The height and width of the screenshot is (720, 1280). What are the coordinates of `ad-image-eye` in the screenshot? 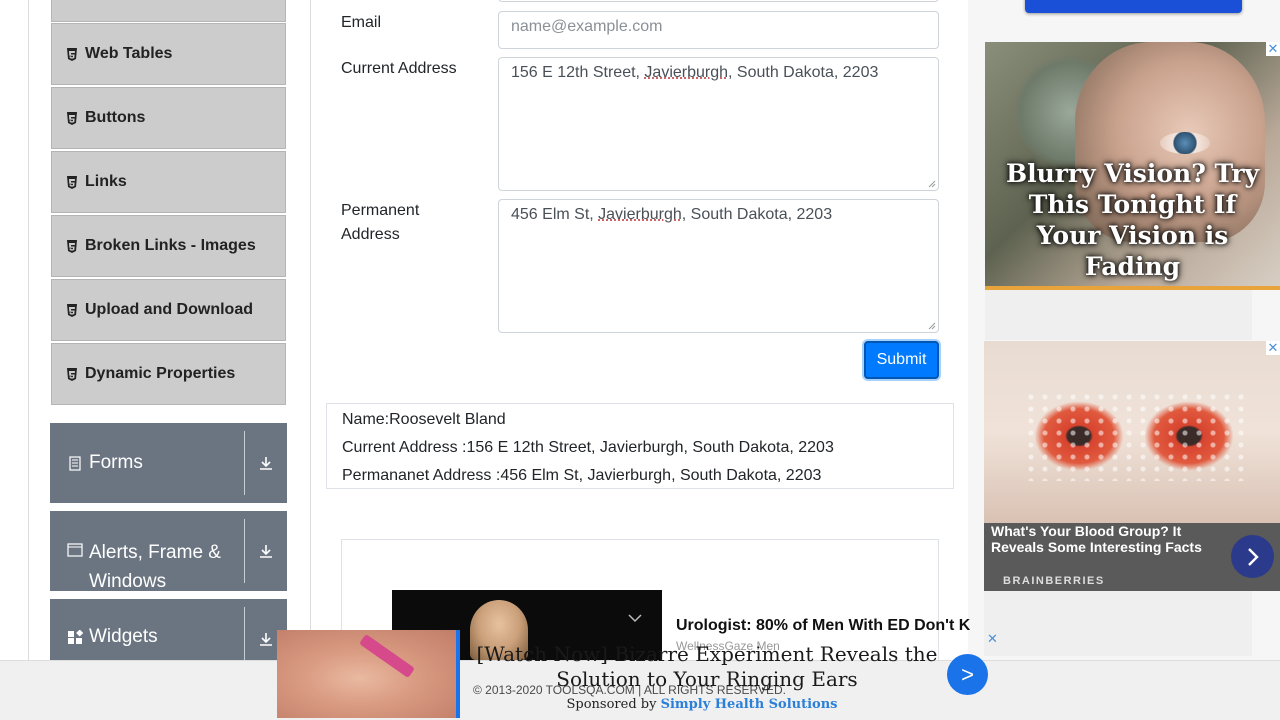 It's located at (1185, 143).